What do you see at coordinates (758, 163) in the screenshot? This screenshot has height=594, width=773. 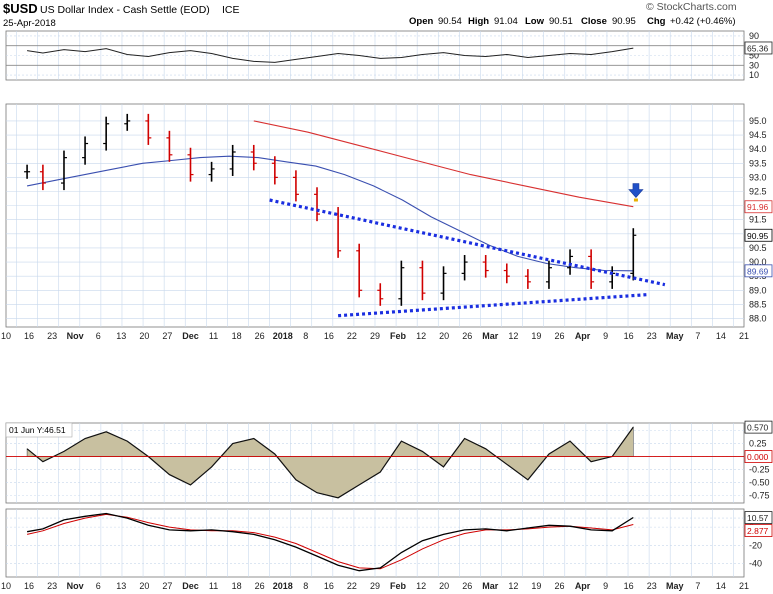 I see `price-ytick: 93.5` at bounding box center [758, 163].